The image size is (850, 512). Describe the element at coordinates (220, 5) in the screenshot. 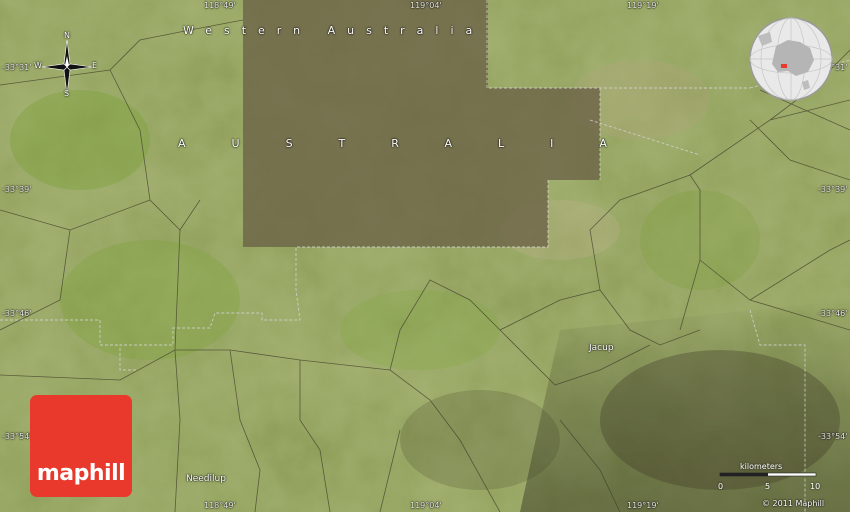

I see `coord-top: 118°49'` at that location.